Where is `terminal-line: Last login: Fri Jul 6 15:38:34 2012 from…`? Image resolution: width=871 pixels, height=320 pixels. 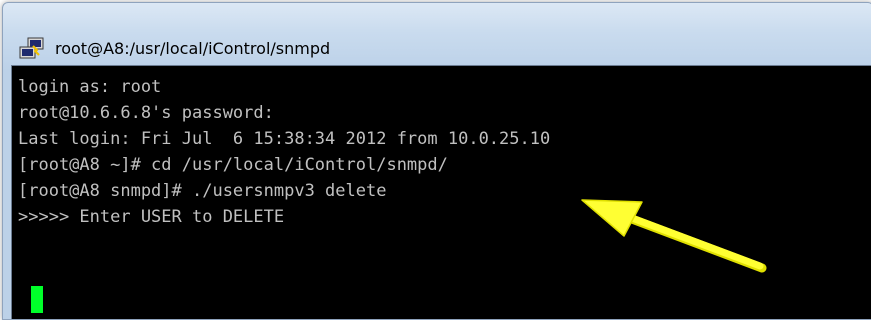 terminal-line: Last login: Fri Jul 6 15:38:34 2012 from… is located at coordinates (284, 139).